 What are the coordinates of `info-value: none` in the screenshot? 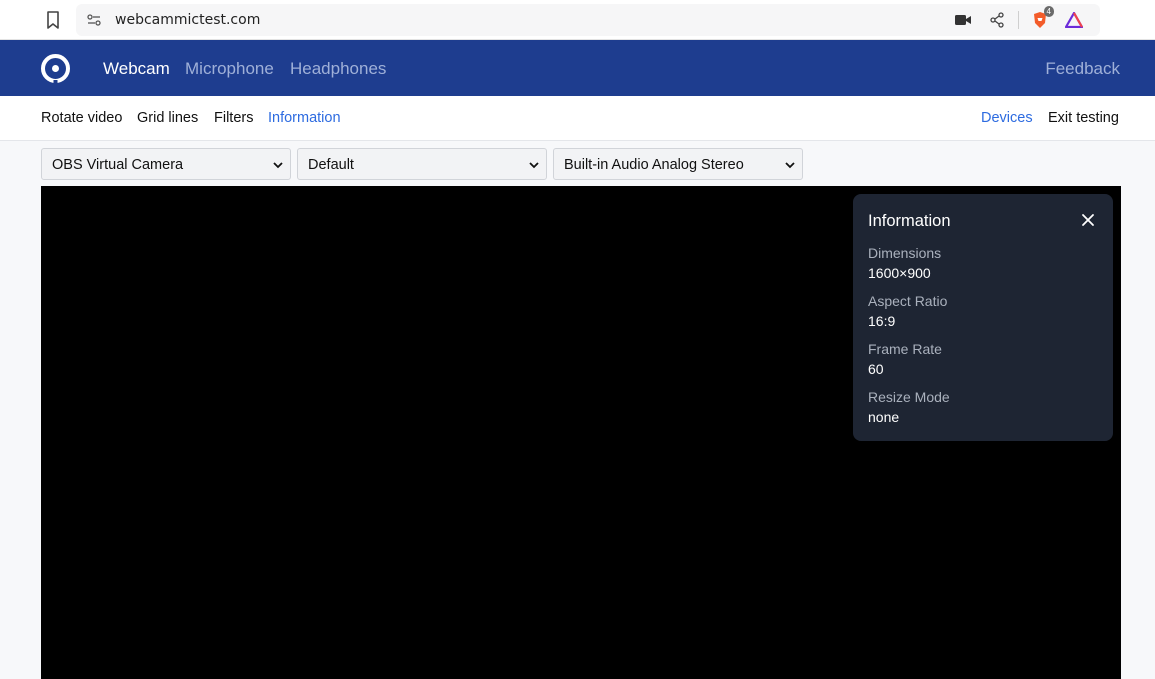 It's located at (884, 417).